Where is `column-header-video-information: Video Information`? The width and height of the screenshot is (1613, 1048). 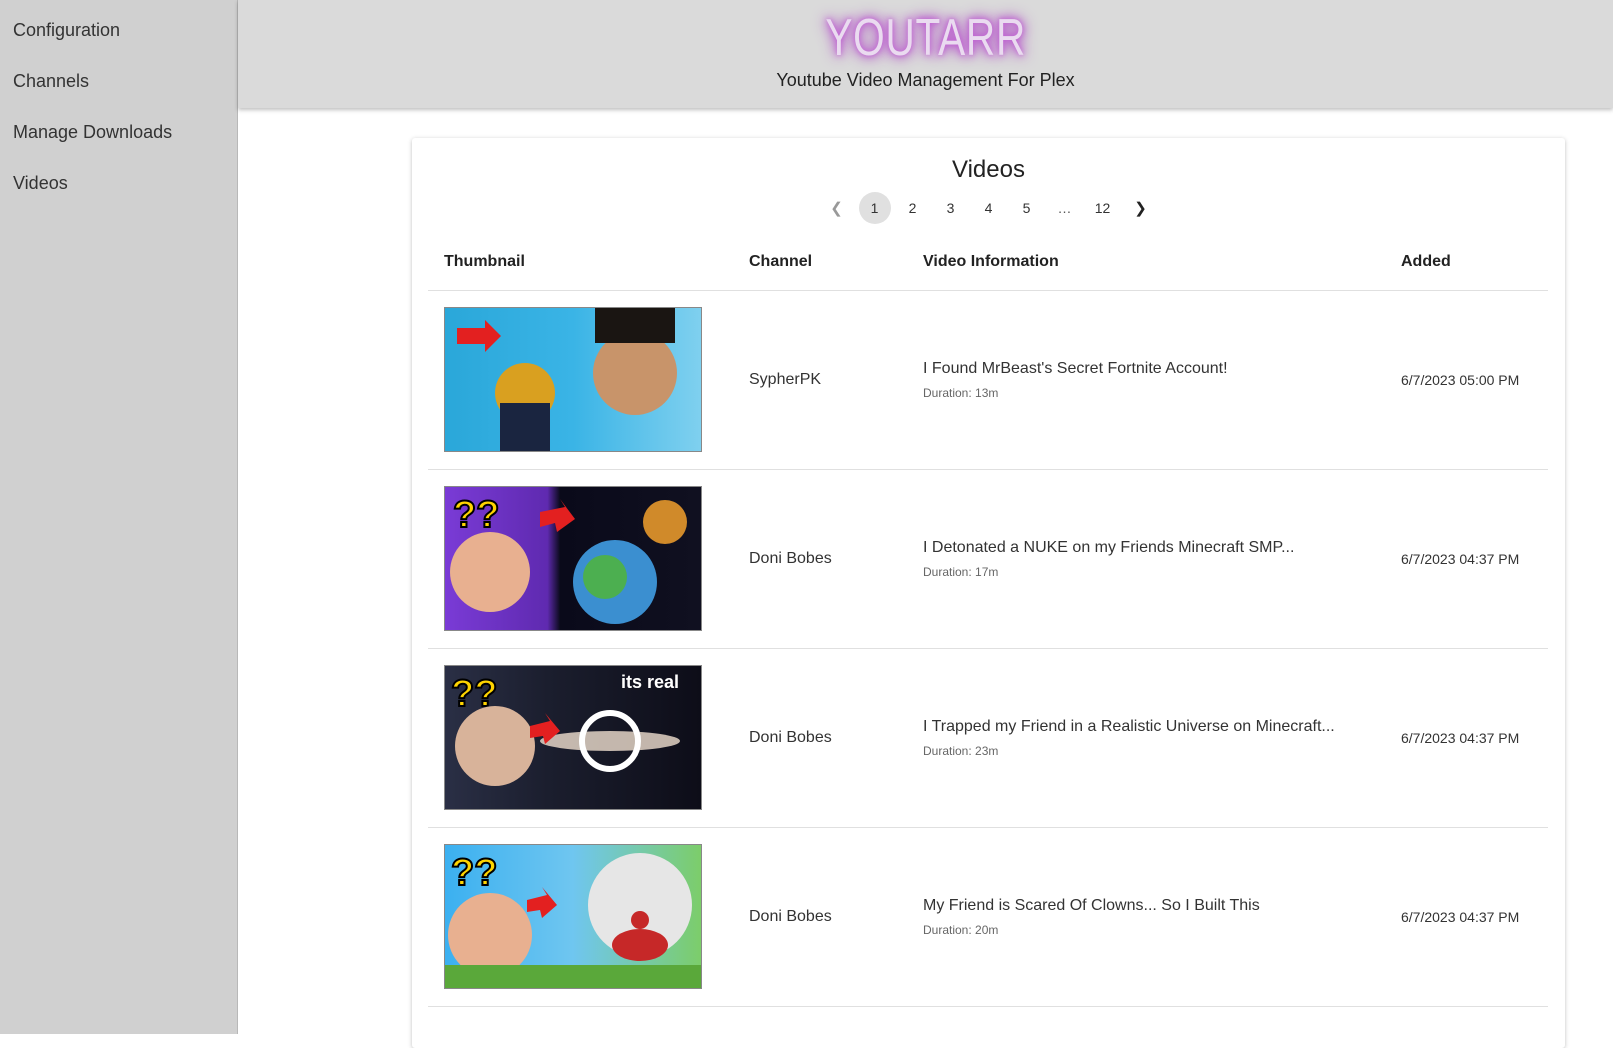 column-header-video-information: Video Information is located at coordinates (1146, 262).